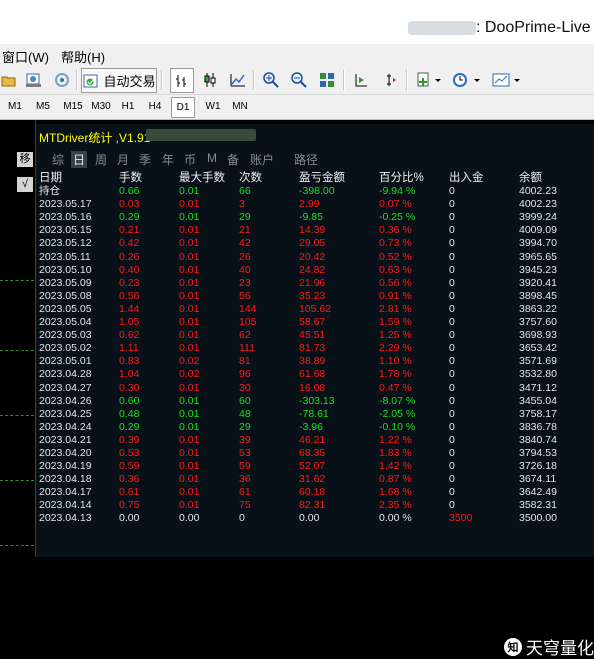 The width and height of the screenshot is (594, 659). Describe the element at coordinates (183, 107) in the screenshot. I see `timeframe-d1: D1` at that location.